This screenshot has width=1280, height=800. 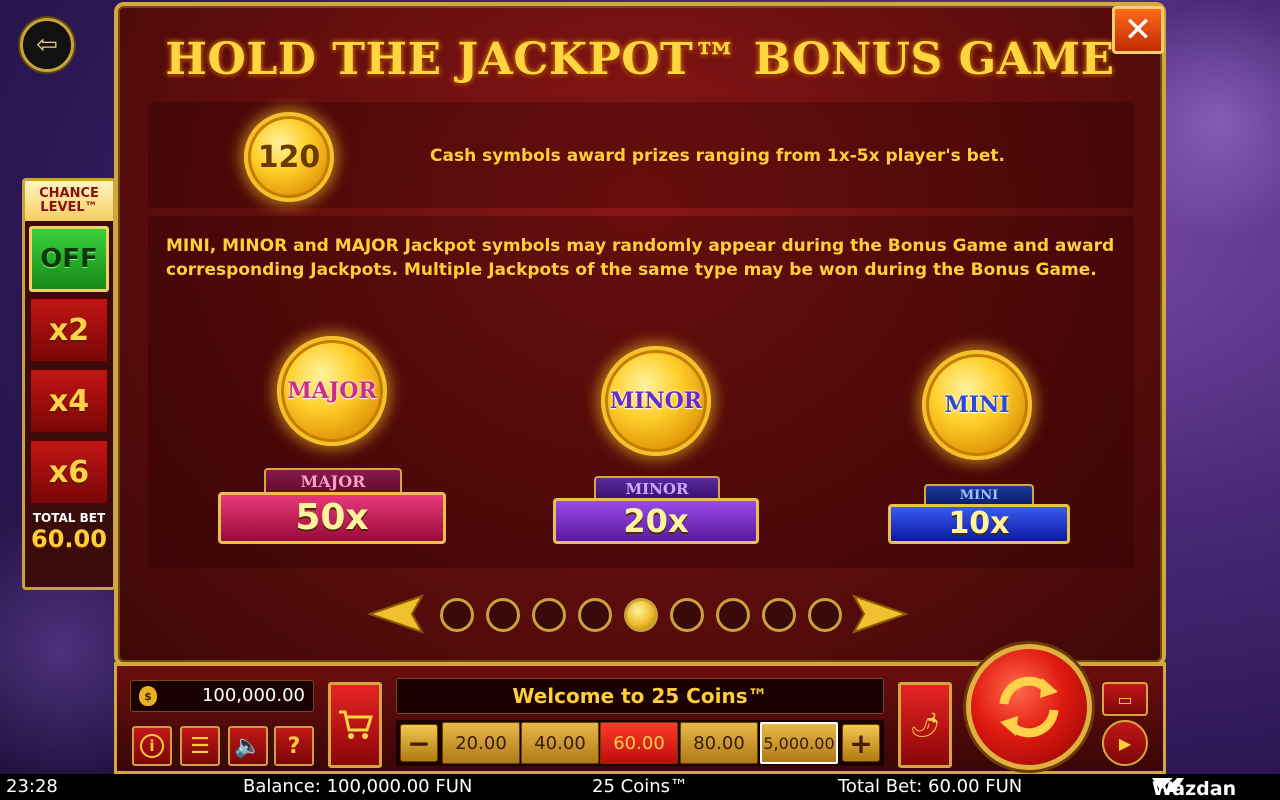 I want to click on autoplay-icon: ▶, so click(x=1125, y=743).